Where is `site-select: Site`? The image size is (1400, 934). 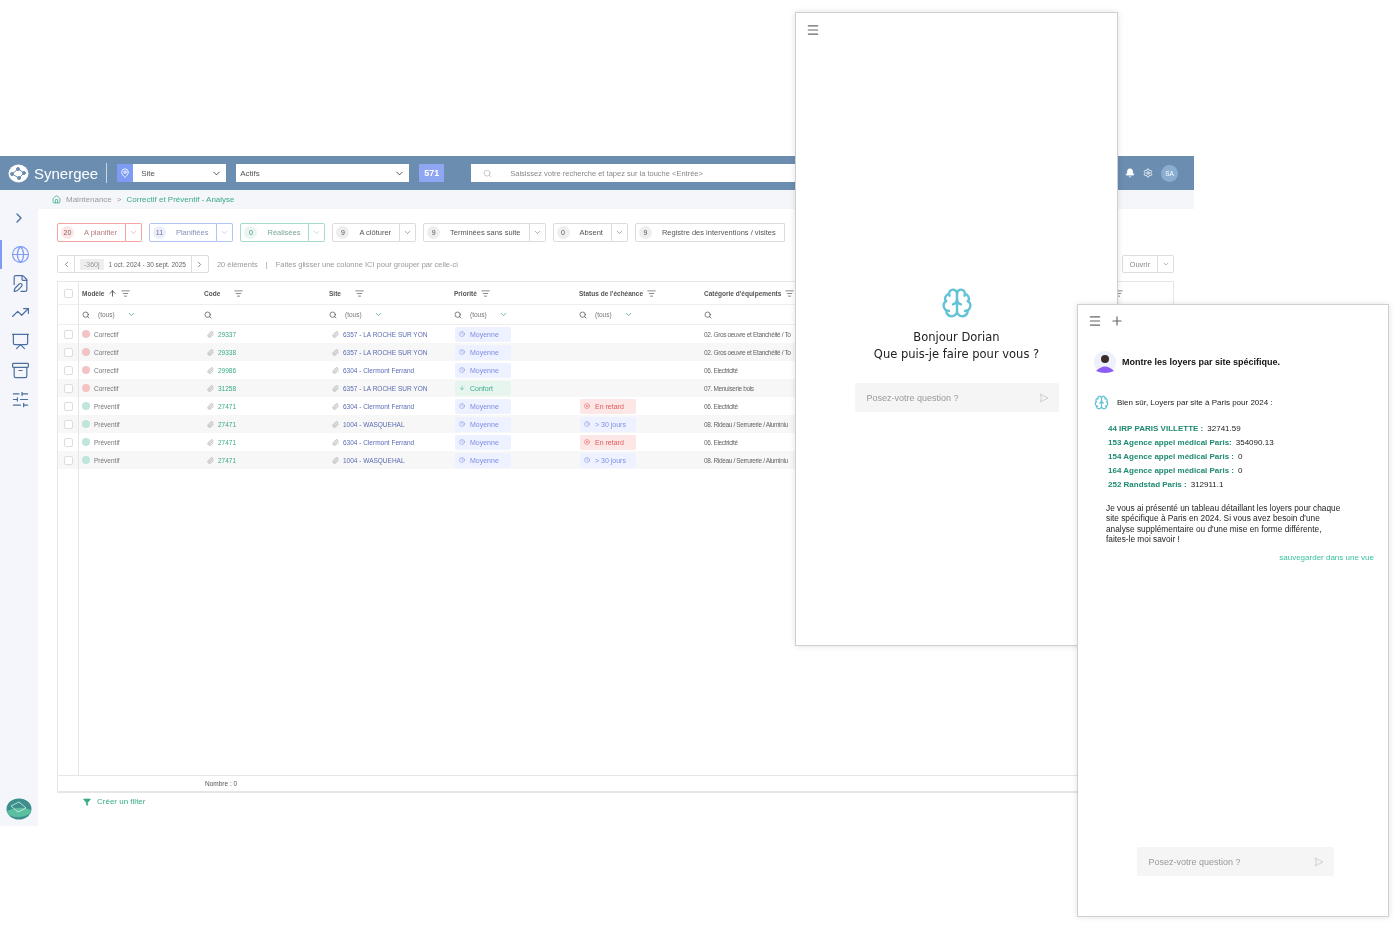
site-select: Site is located at coordinates (172, 173).